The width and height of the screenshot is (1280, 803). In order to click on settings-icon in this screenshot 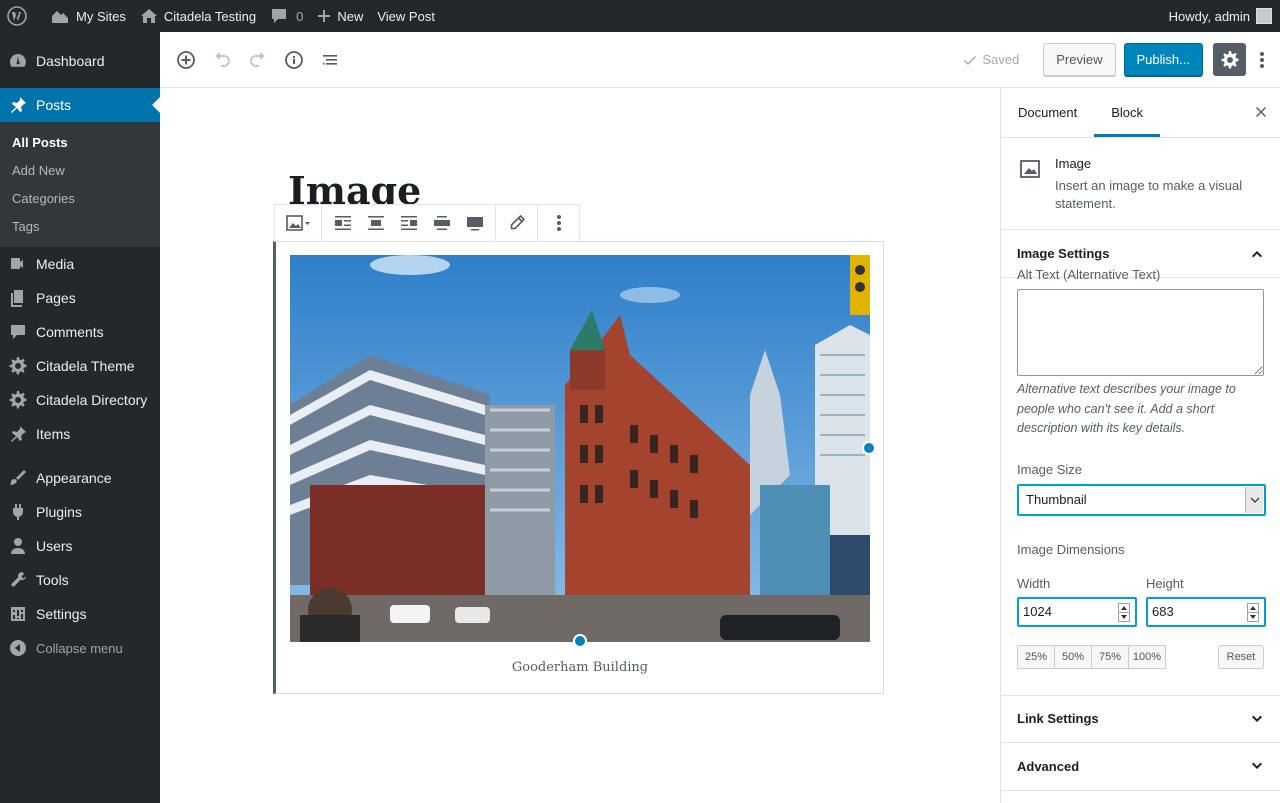, I will do `click(18, 614)`.